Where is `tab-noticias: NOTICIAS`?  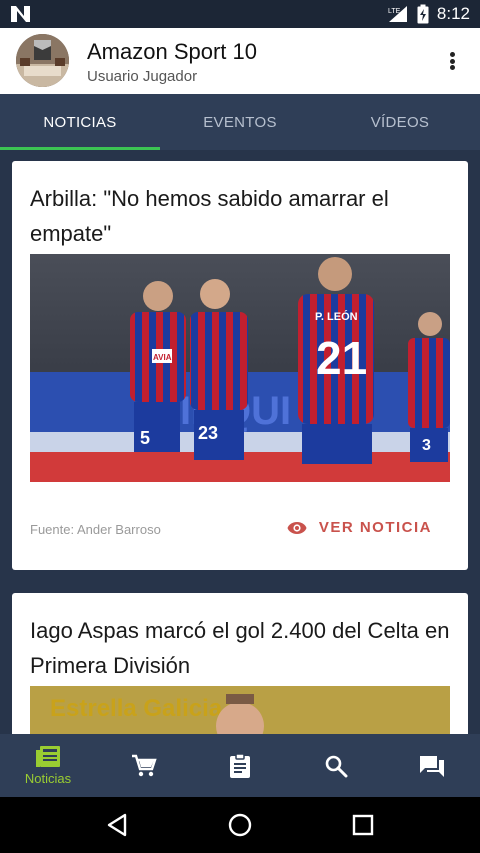 tab-noticias: NOTICIAS is located at coordinates (80, 122).